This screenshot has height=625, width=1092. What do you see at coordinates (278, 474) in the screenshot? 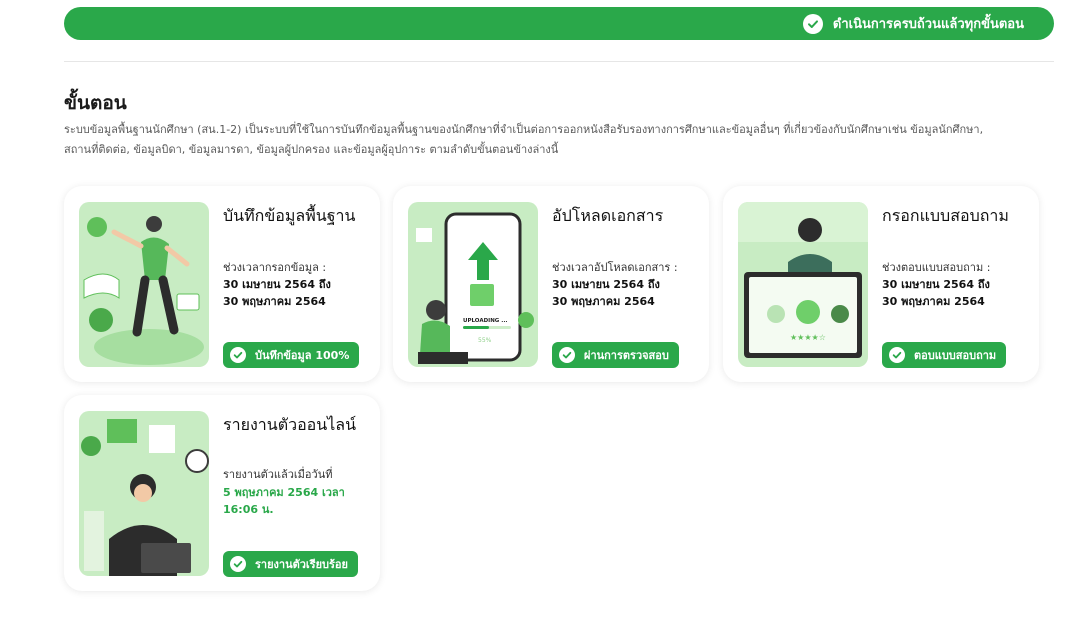
I see `card-info-label: รายงานตัวแล้วเมื่อวันที่` at bounding box center [278, 474].